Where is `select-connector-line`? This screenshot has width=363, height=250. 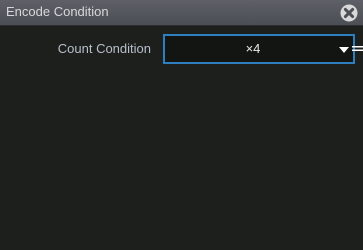 select-connector-line is located at coordinates (357, 48).